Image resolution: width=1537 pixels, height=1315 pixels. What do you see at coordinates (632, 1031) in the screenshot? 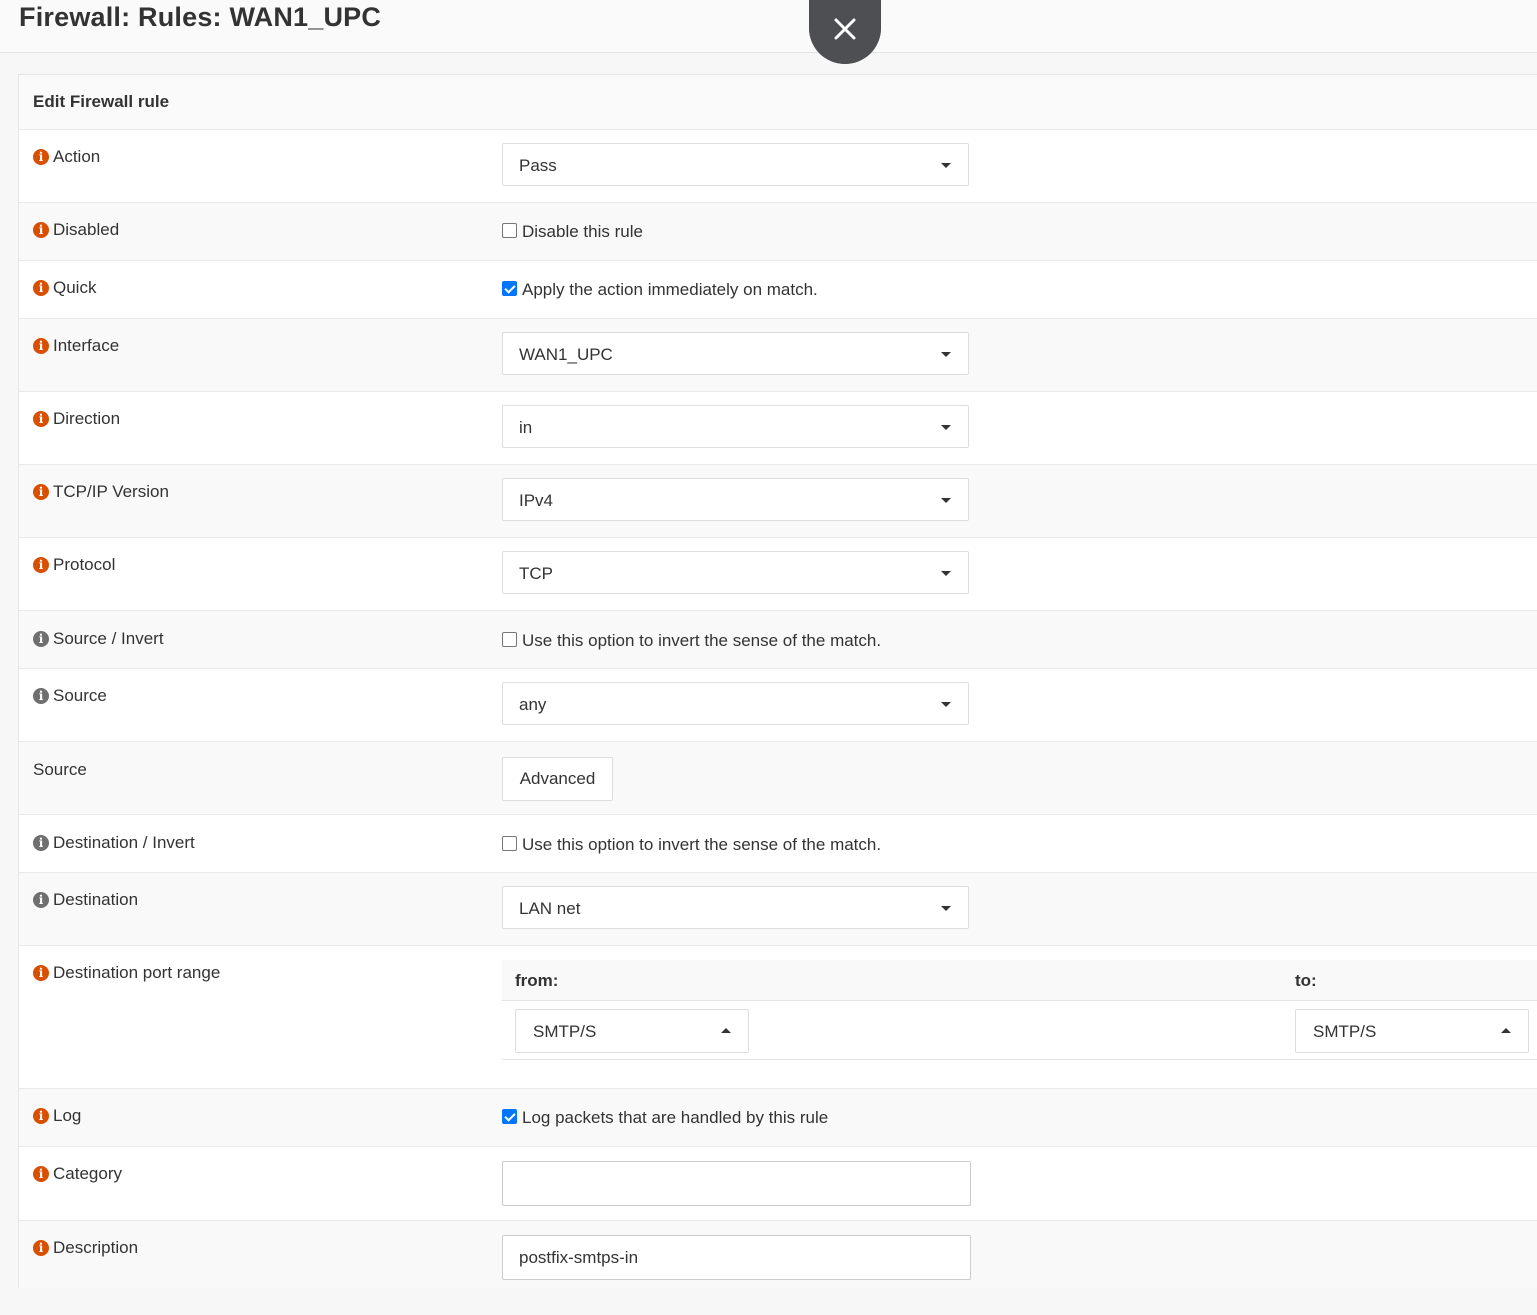
I see `from-port-select: SMTP/S` at bounding box center [632, 1031].